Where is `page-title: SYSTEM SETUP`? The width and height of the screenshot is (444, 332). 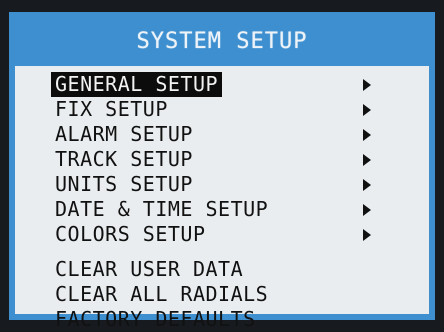
page-title: SYSTEM SETUP is located at coordinates (222, 41).